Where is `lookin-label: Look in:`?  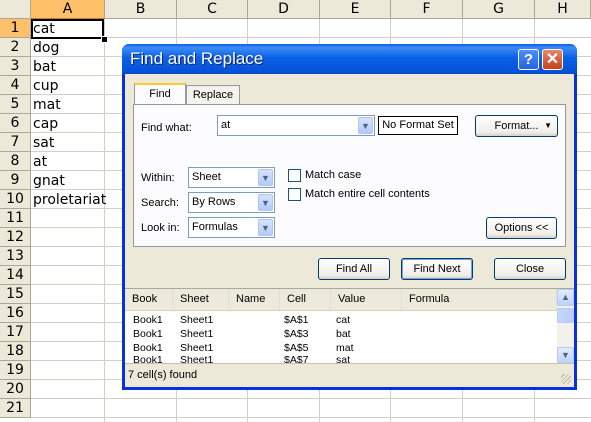
lookin-label: Look in: is located at coordinates (160, 228).